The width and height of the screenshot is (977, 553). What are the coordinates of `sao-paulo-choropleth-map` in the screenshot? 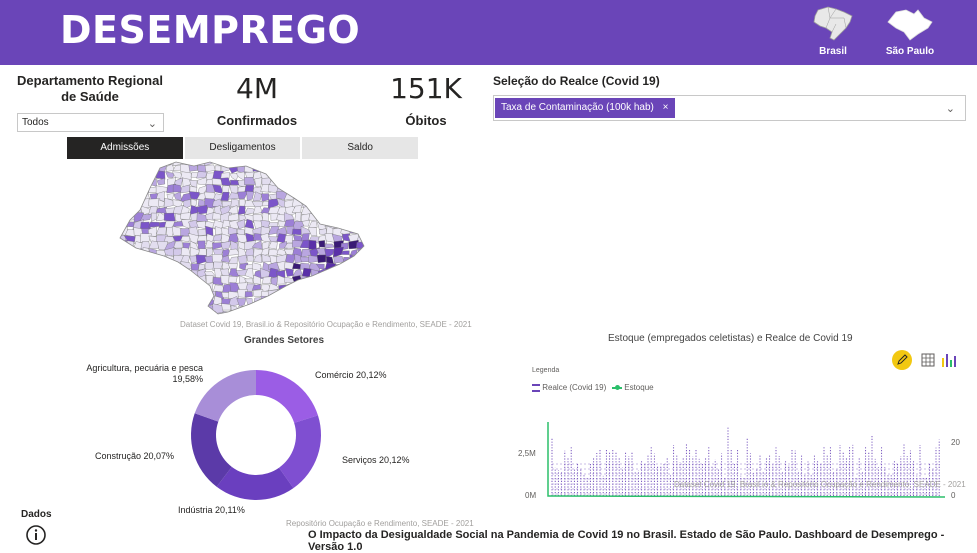 It's located at (243, 238).